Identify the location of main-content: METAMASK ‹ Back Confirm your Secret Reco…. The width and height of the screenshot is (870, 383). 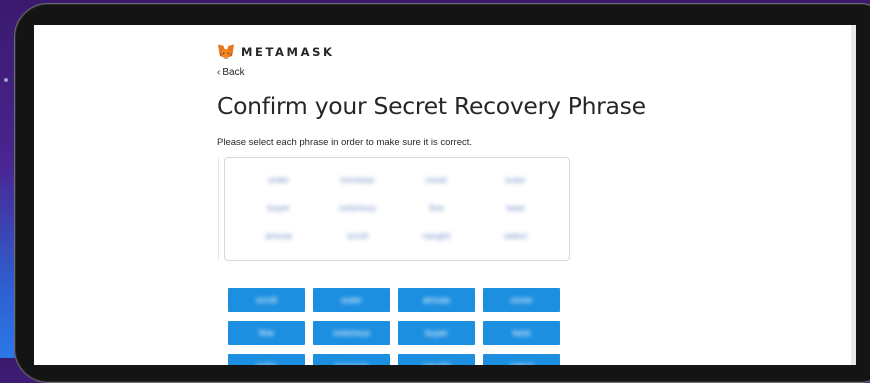
(431, 95).